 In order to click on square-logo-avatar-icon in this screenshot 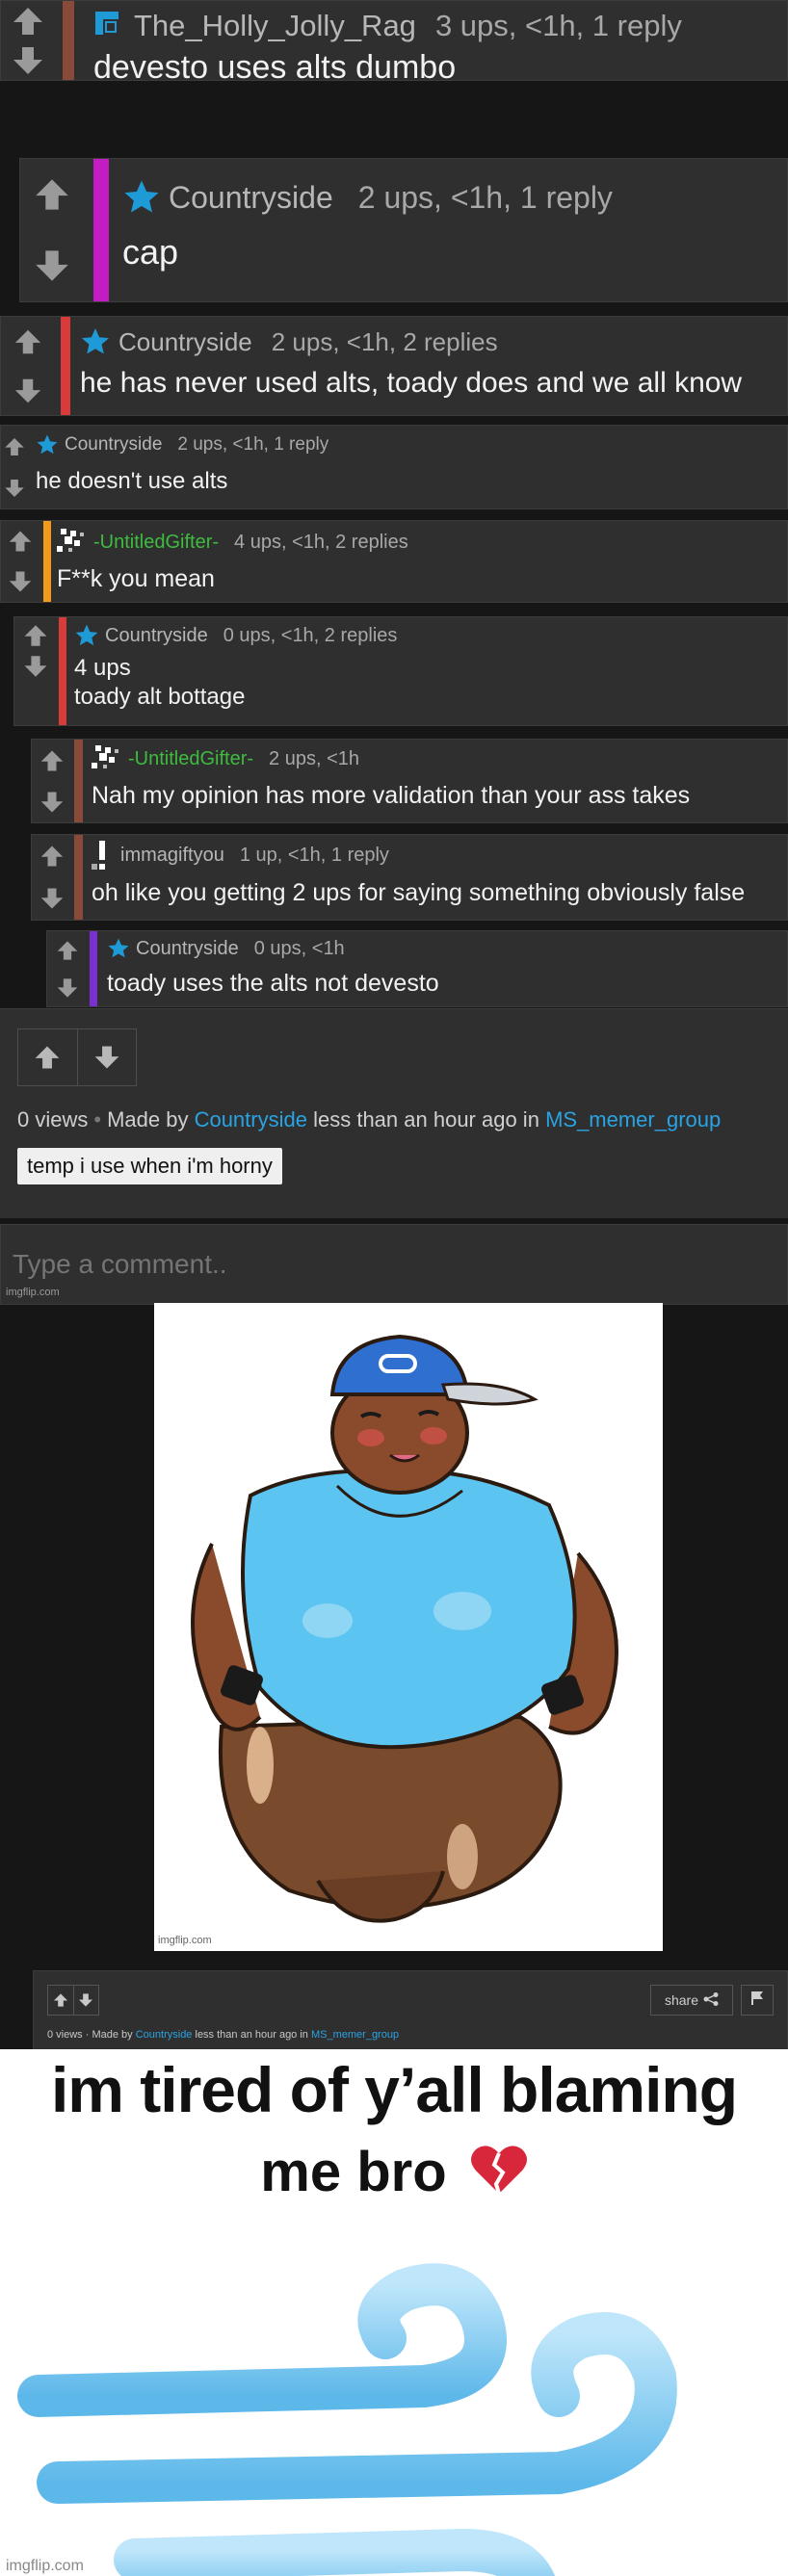, I will do `click(110, 26)`.